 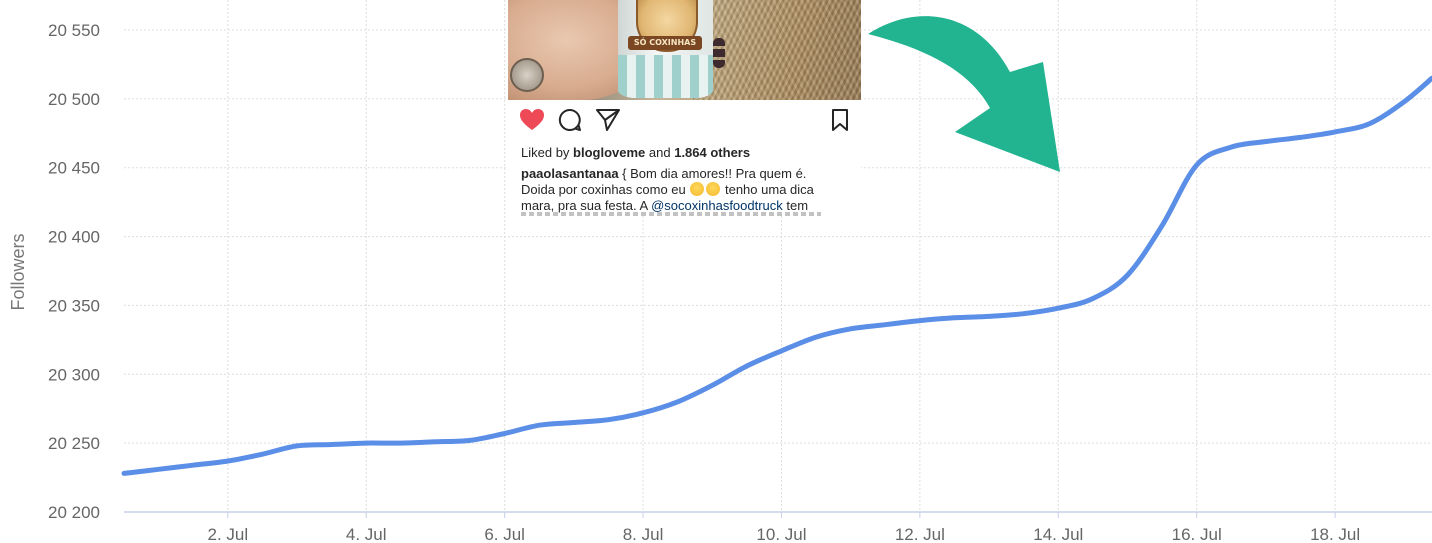 I want to click on post-likes: Liked by blogloveme and 1.864 others, so click(x=635, y=152).